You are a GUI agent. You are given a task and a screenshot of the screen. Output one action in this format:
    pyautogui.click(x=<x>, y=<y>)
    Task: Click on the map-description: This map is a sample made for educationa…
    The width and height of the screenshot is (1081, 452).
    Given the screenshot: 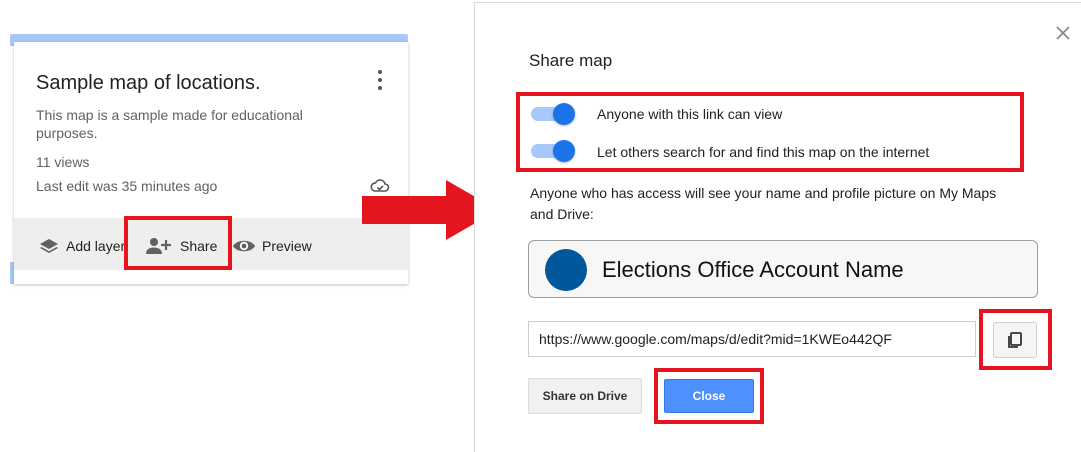 What is the action you would take?
    pyautogui.click(x=169, y=124)
    